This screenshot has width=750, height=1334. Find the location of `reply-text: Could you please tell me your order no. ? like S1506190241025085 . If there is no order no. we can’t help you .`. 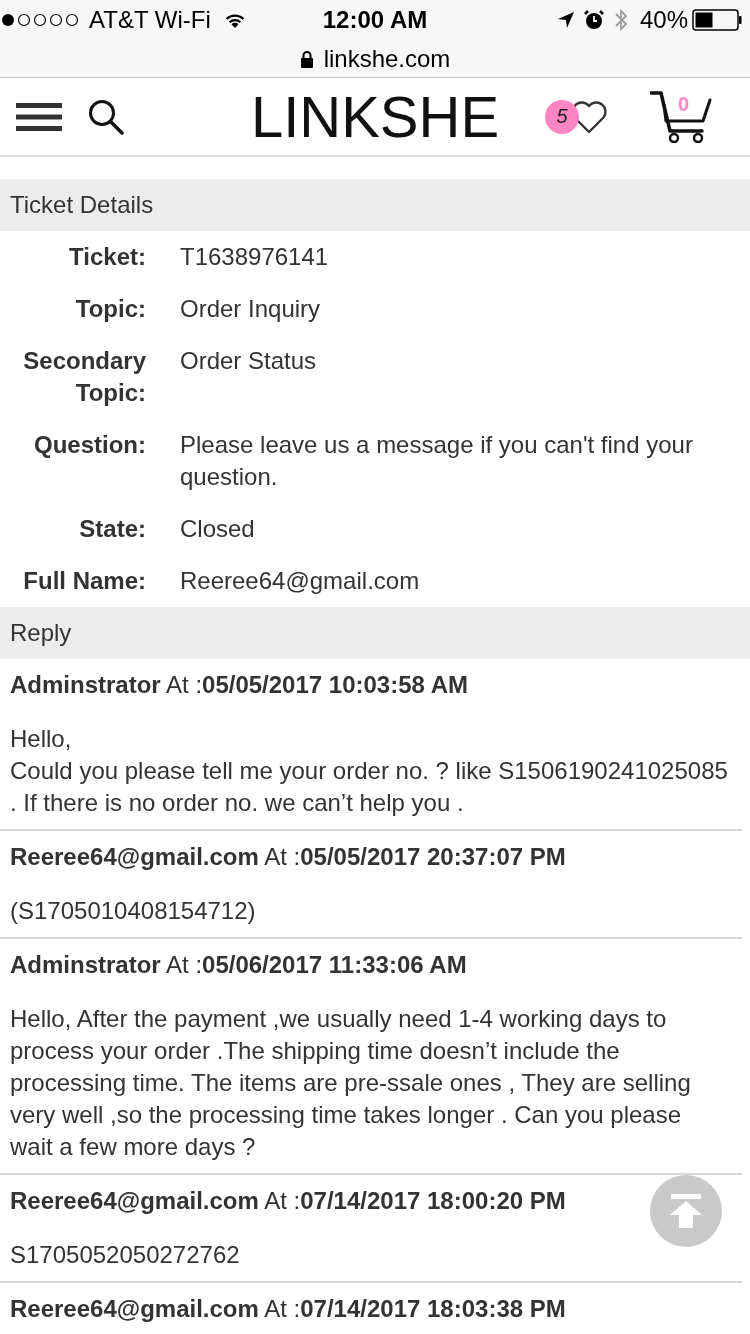

reply-text: Could you please tell me your order no. ? like S1506190241025085 . If there is no order no. we can’t help you . is located at coordinates (369, 787).